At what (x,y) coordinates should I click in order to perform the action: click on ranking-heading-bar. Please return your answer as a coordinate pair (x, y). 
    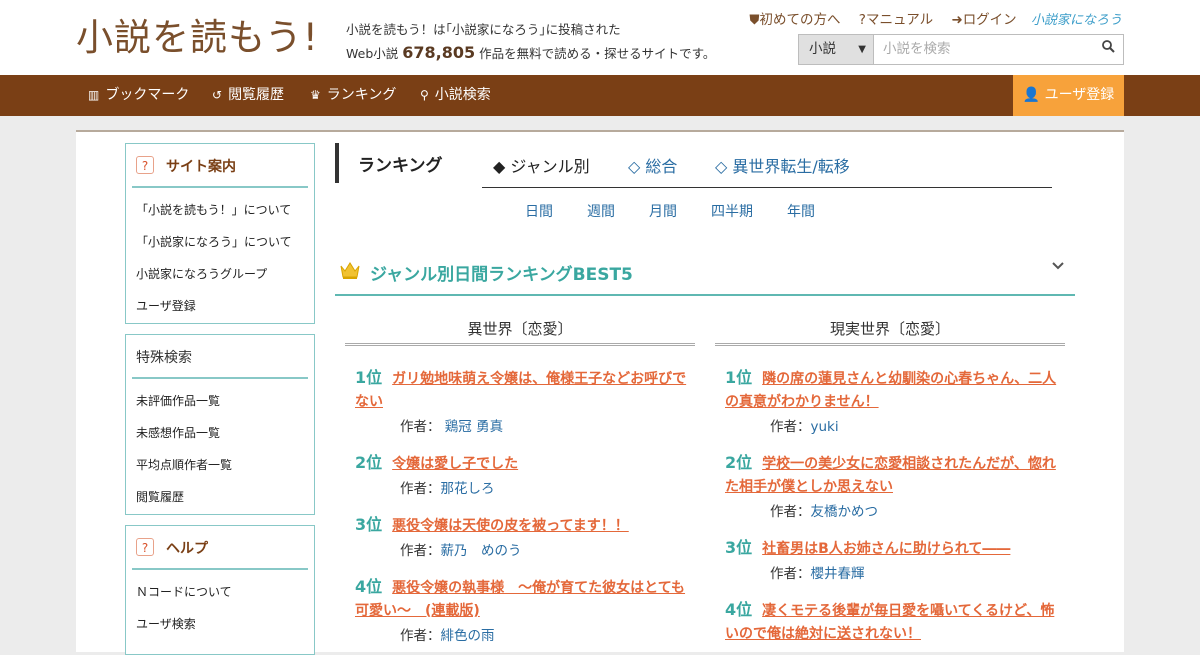
    Looking at the image, I should click on (337, 163).